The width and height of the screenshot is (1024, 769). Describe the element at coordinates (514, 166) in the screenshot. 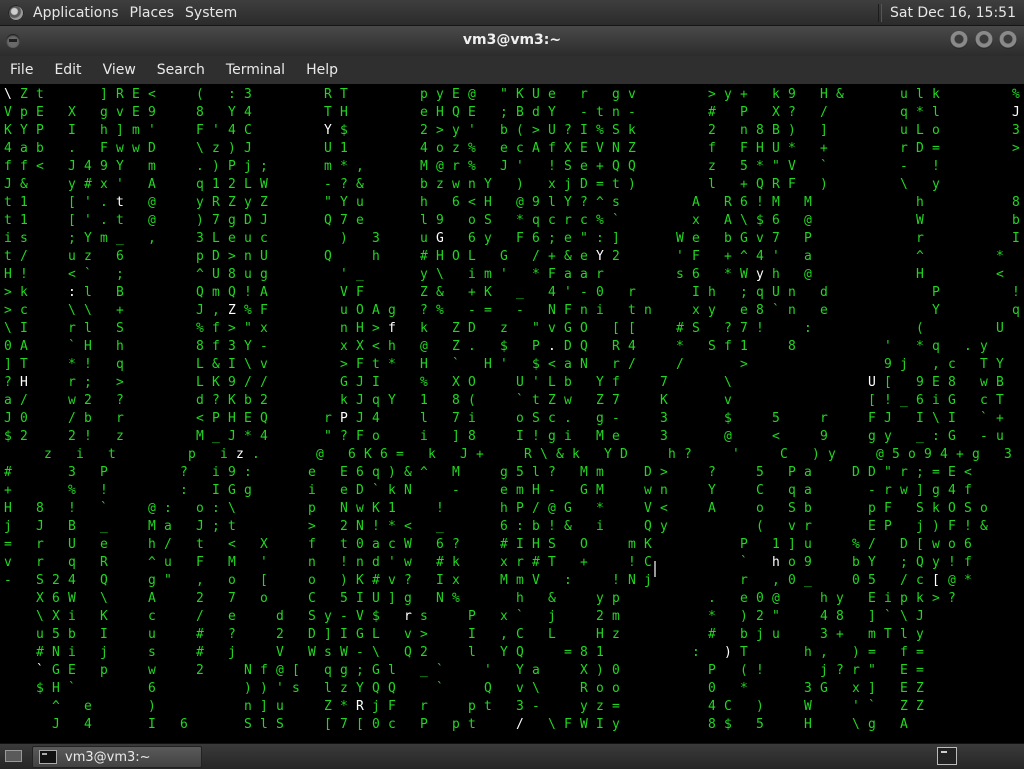

I see `terminal-line: ff<J49Ym.)Pj;m*,M@r%J'!Se+QQz5*"V`-!Z` at that location.